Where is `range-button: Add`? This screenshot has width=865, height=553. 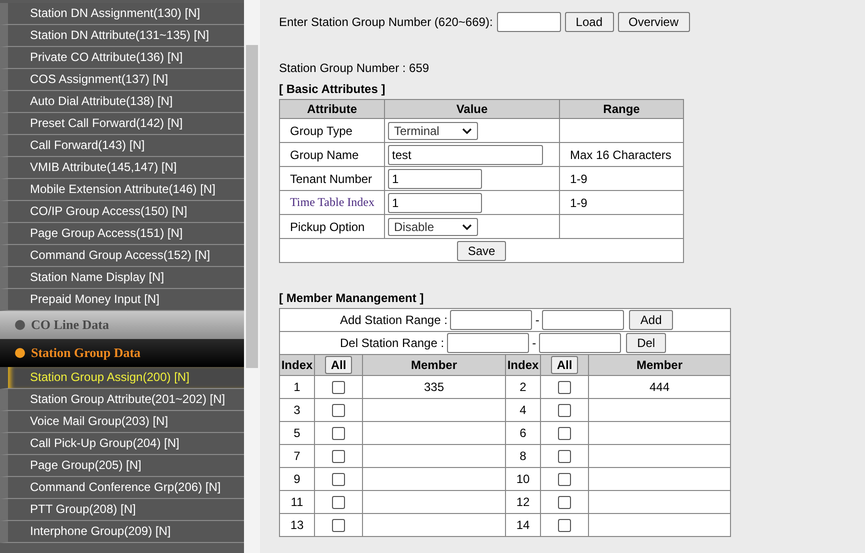 range-button: Add is located at coordinates (651, 320).